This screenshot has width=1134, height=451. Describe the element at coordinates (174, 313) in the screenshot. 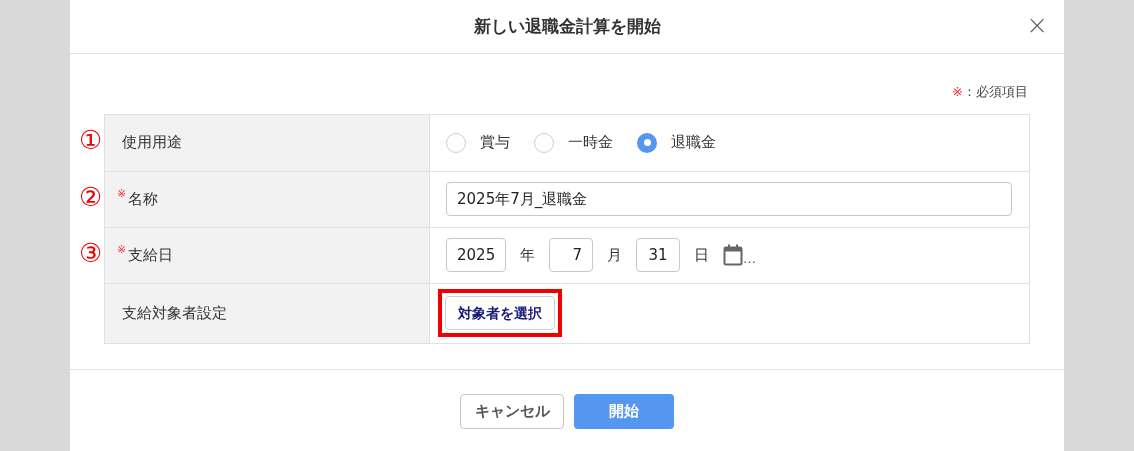

I see `field-label: 支給対象者設定` at that location.